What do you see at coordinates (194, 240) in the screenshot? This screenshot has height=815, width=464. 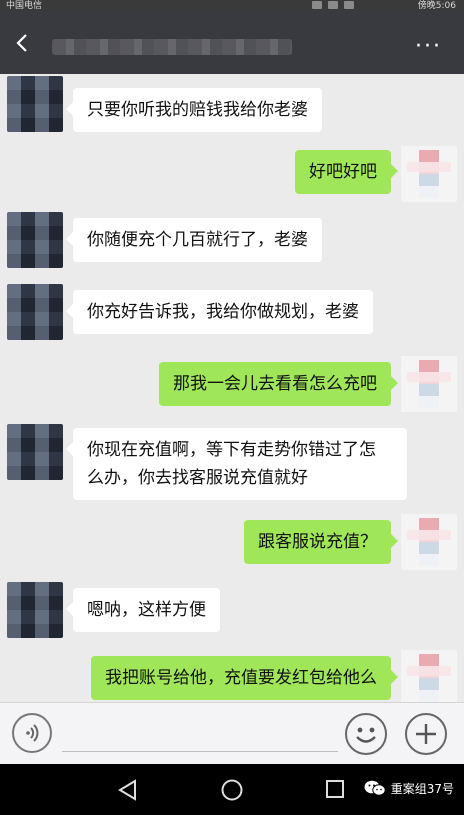 I see `message-bubble-left: 你随便充个几百就行了，老婆` at bounding box center [194, 240].